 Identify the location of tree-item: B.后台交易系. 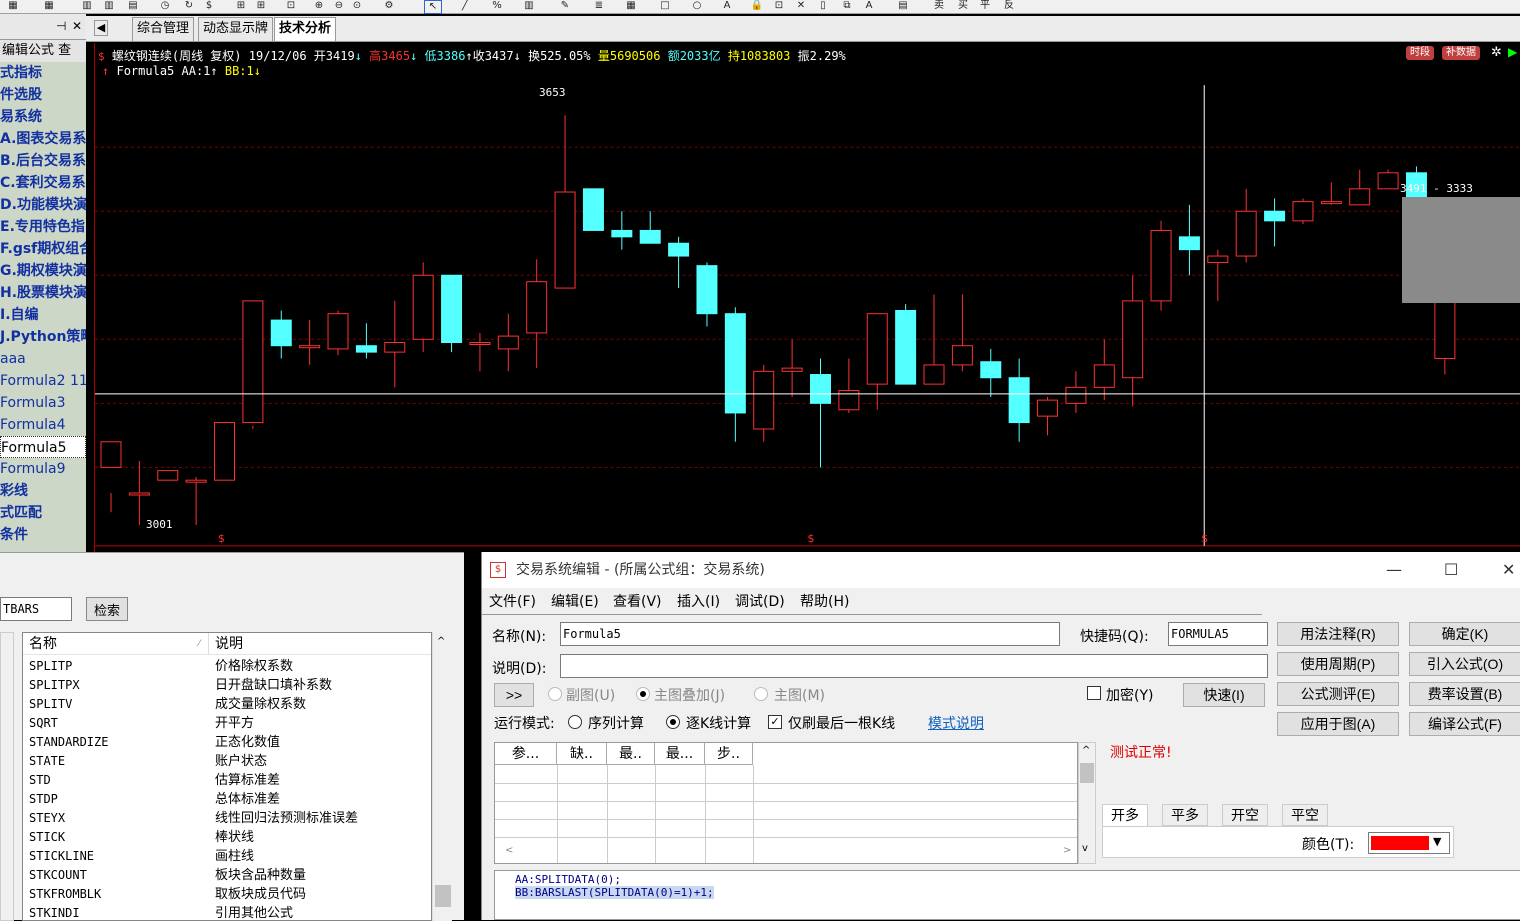
(43, 161).